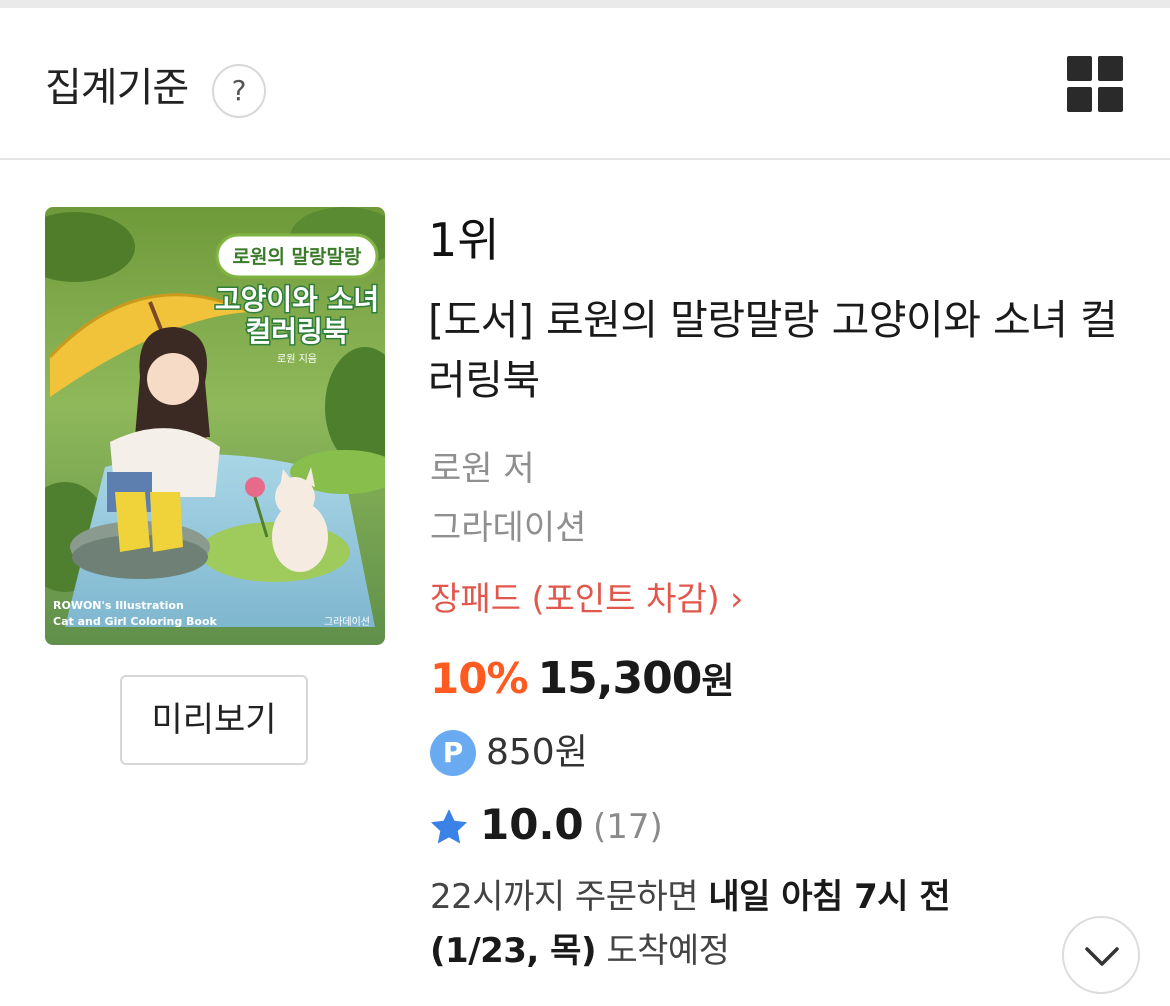  Describe the element at coordinates (117, 88) in the screenshot. I see `criteria-title: 집계기준` at that location.